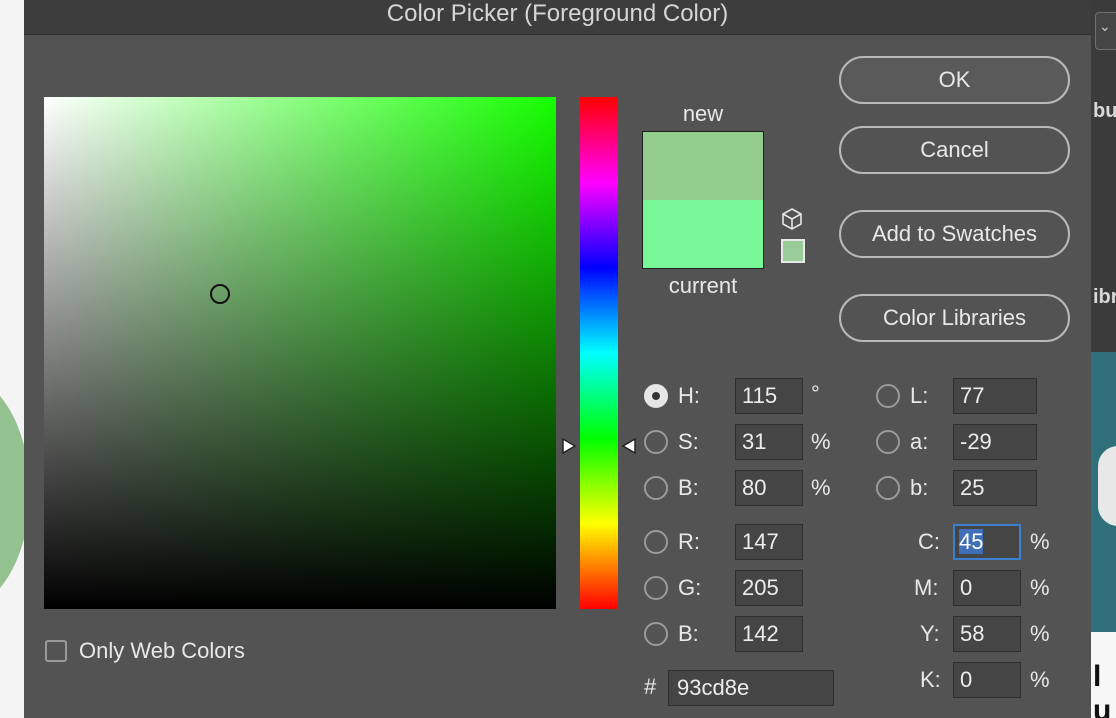 The image size is (1116, 718). What do you see at coordinates (703, 234) in the screenshot?
I see `current-color-swatch` at bounding box center [703, 234].